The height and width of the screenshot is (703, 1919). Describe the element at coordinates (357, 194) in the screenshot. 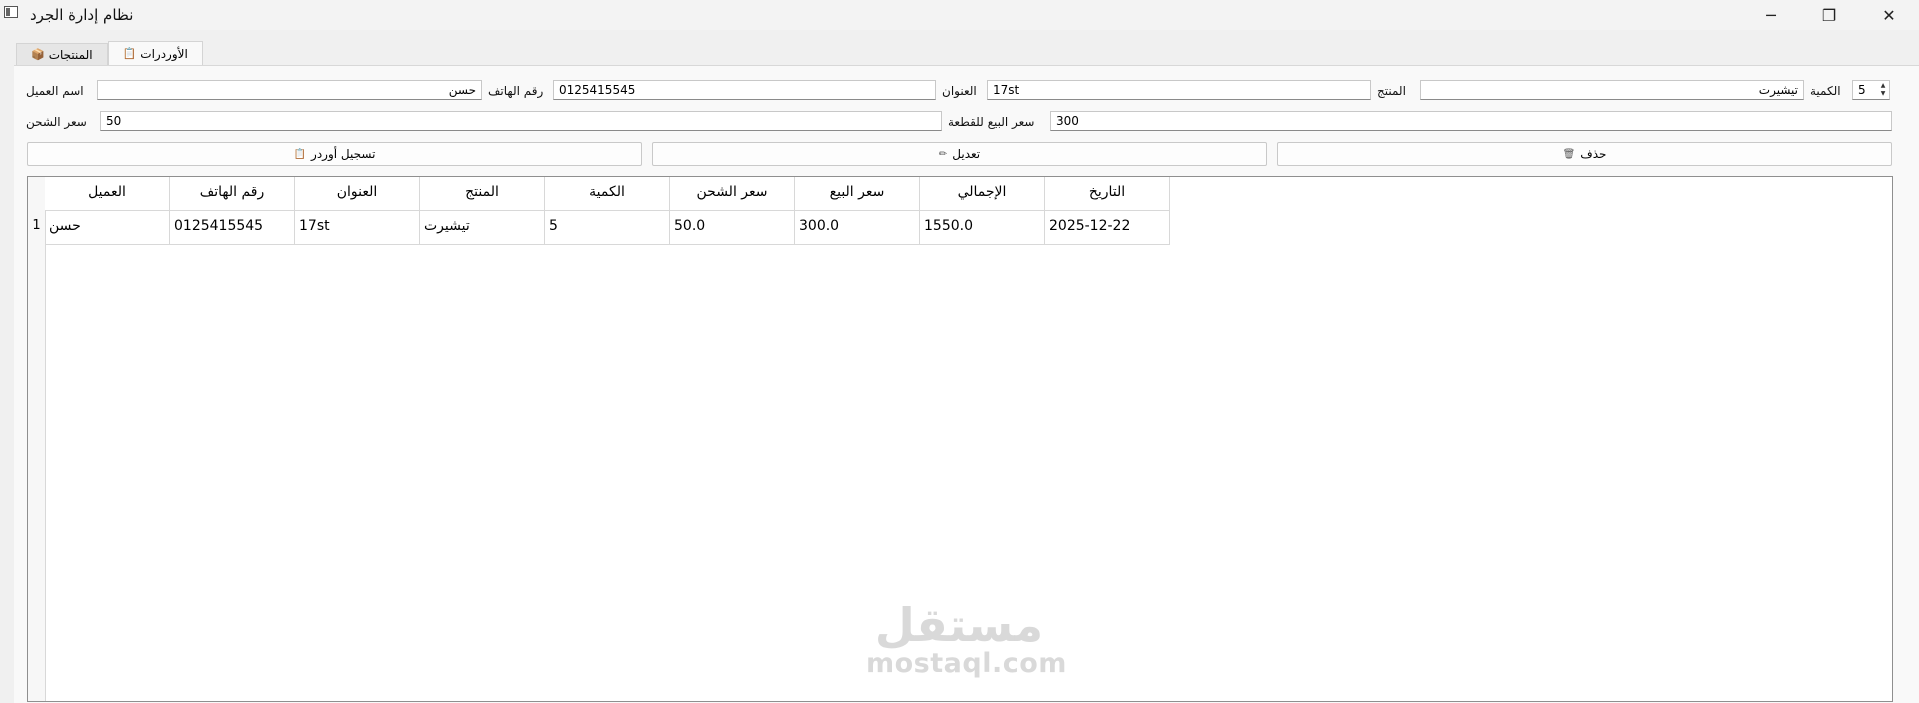

I see `column-header-address: العنوان` at that location.